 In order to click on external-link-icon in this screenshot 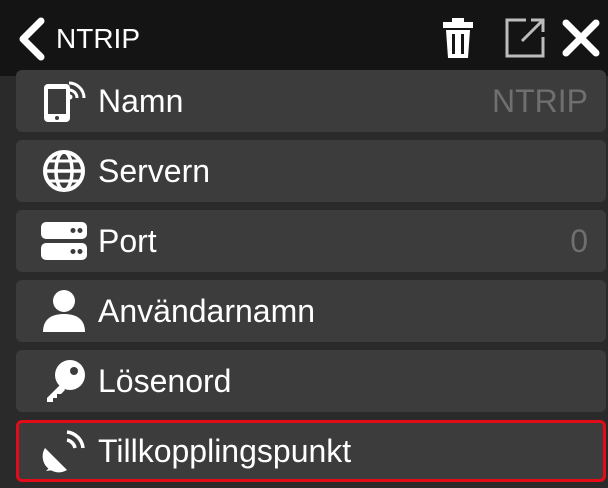, I will do `click(525, 38)`.